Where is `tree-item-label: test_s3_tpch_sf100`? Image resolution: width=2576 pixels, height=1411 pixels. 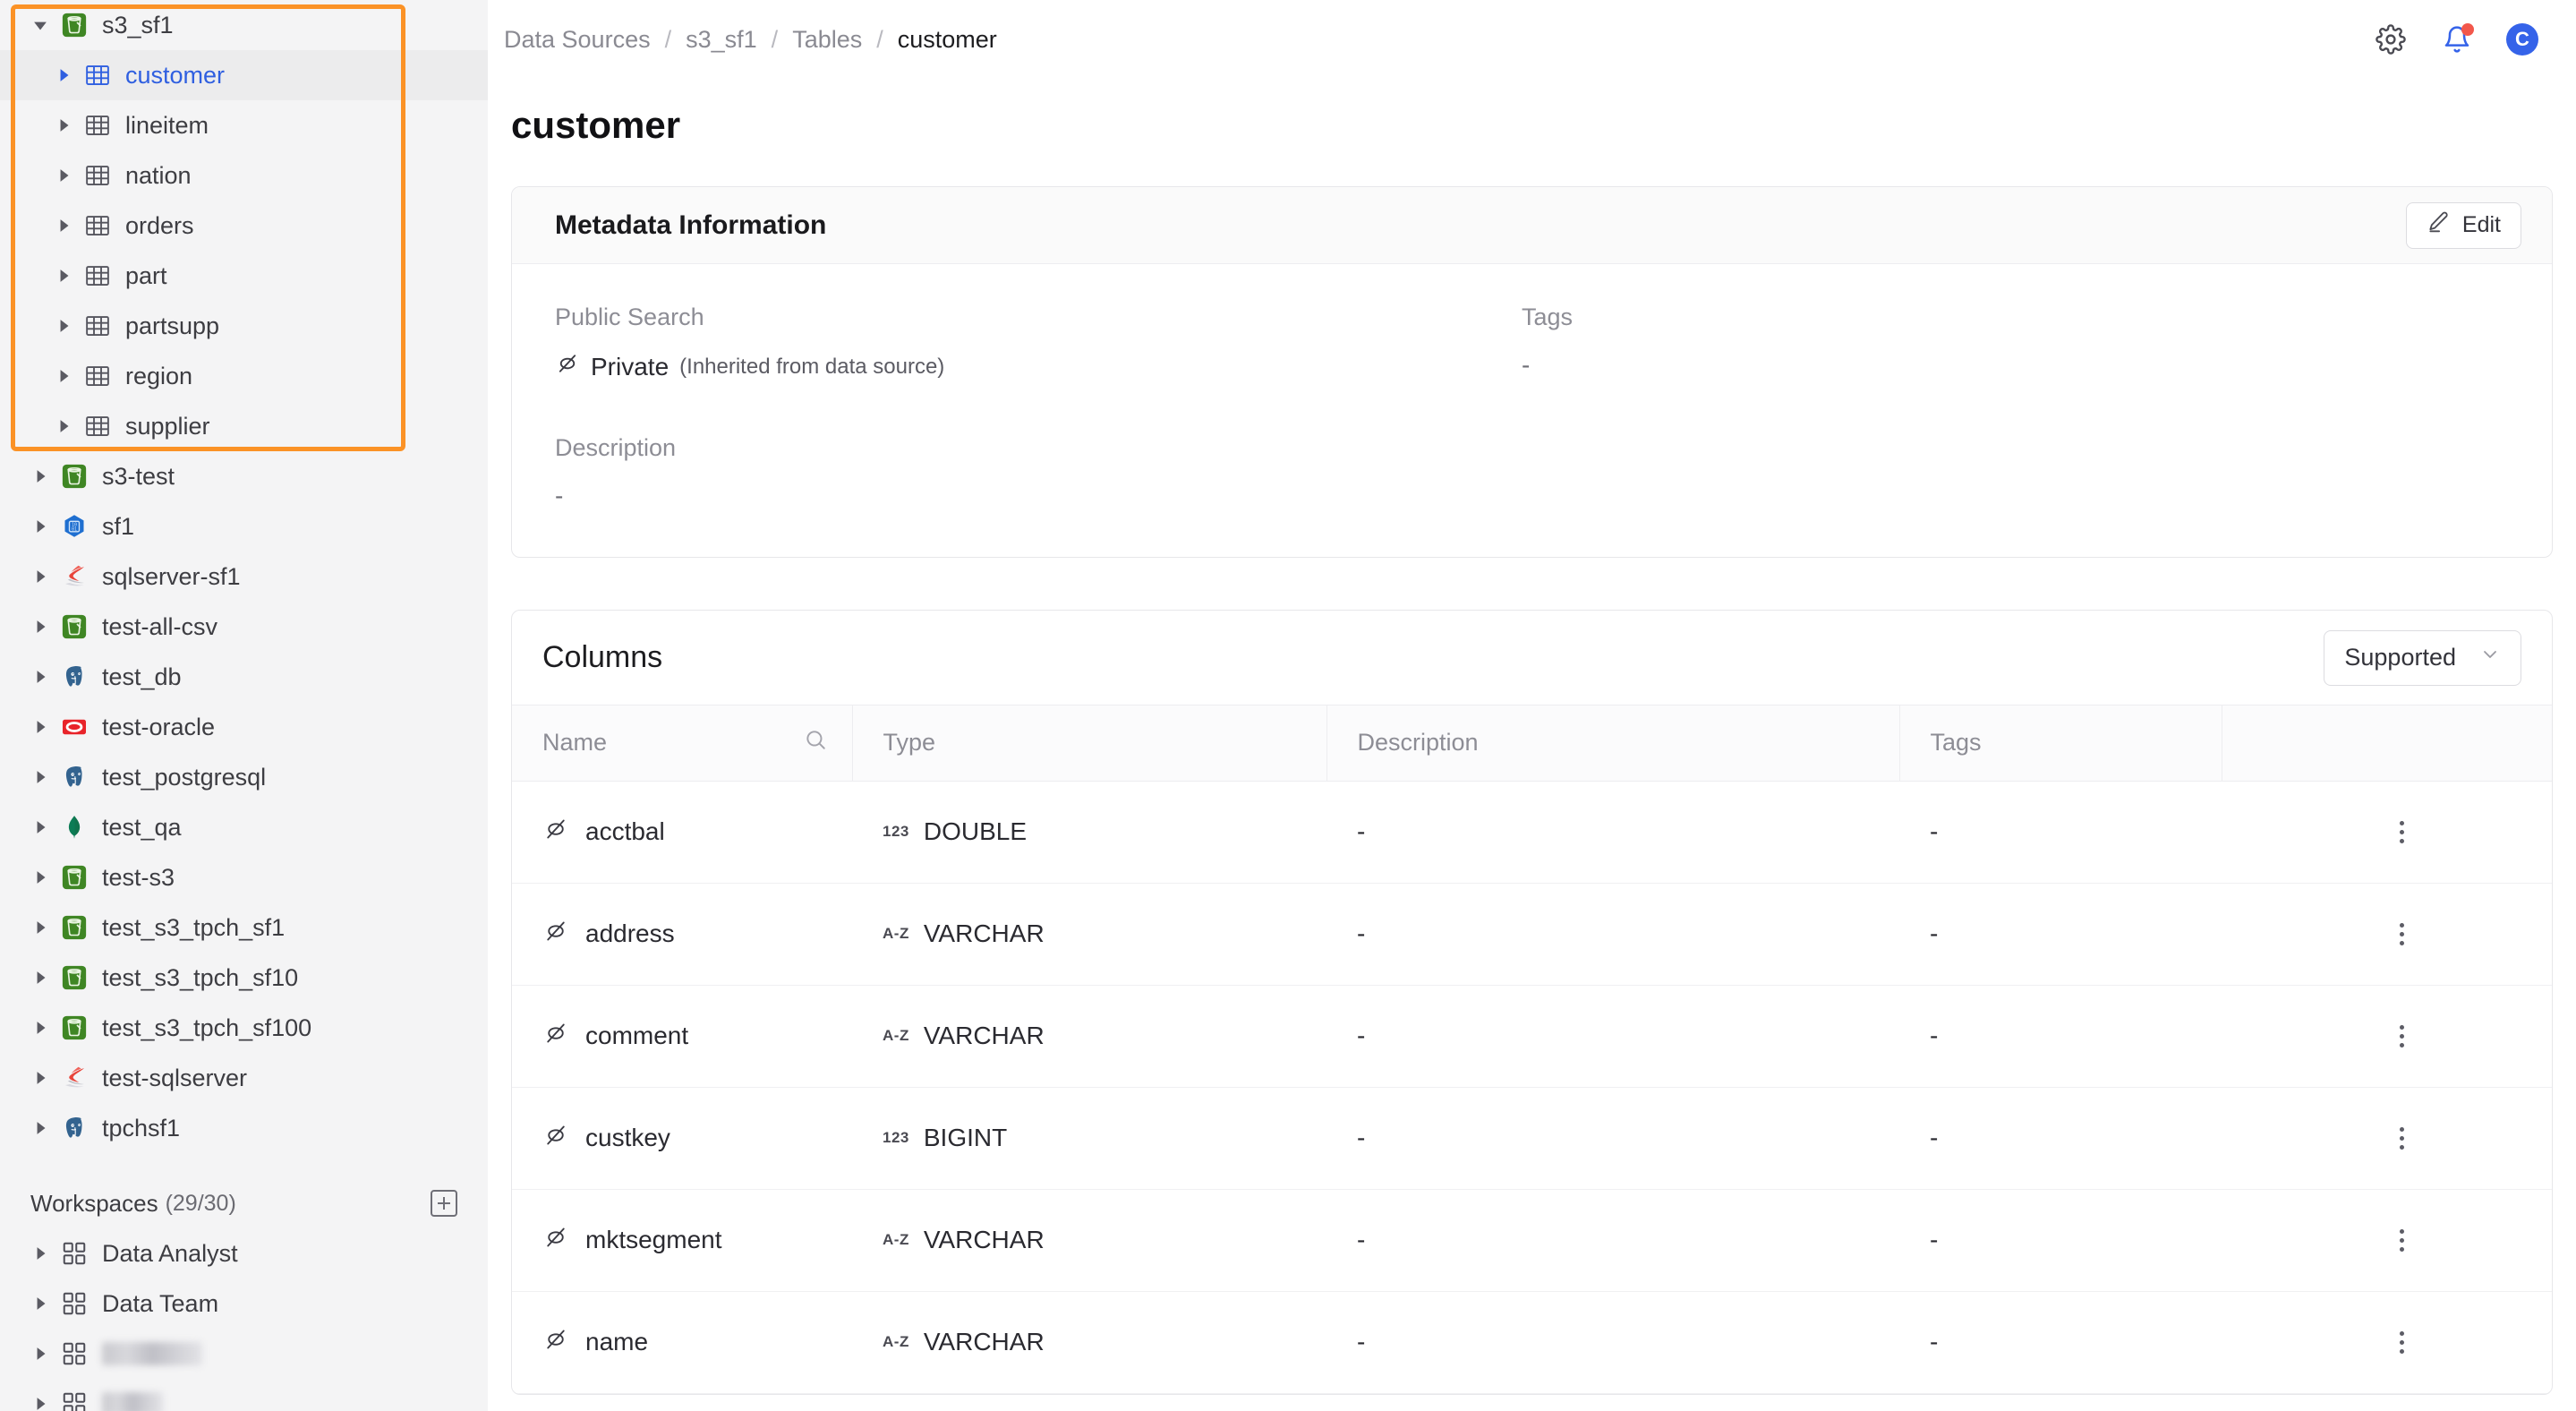 tree-item-label: test_s3_tpch_sf100 is located at coordinates (207, 1027).